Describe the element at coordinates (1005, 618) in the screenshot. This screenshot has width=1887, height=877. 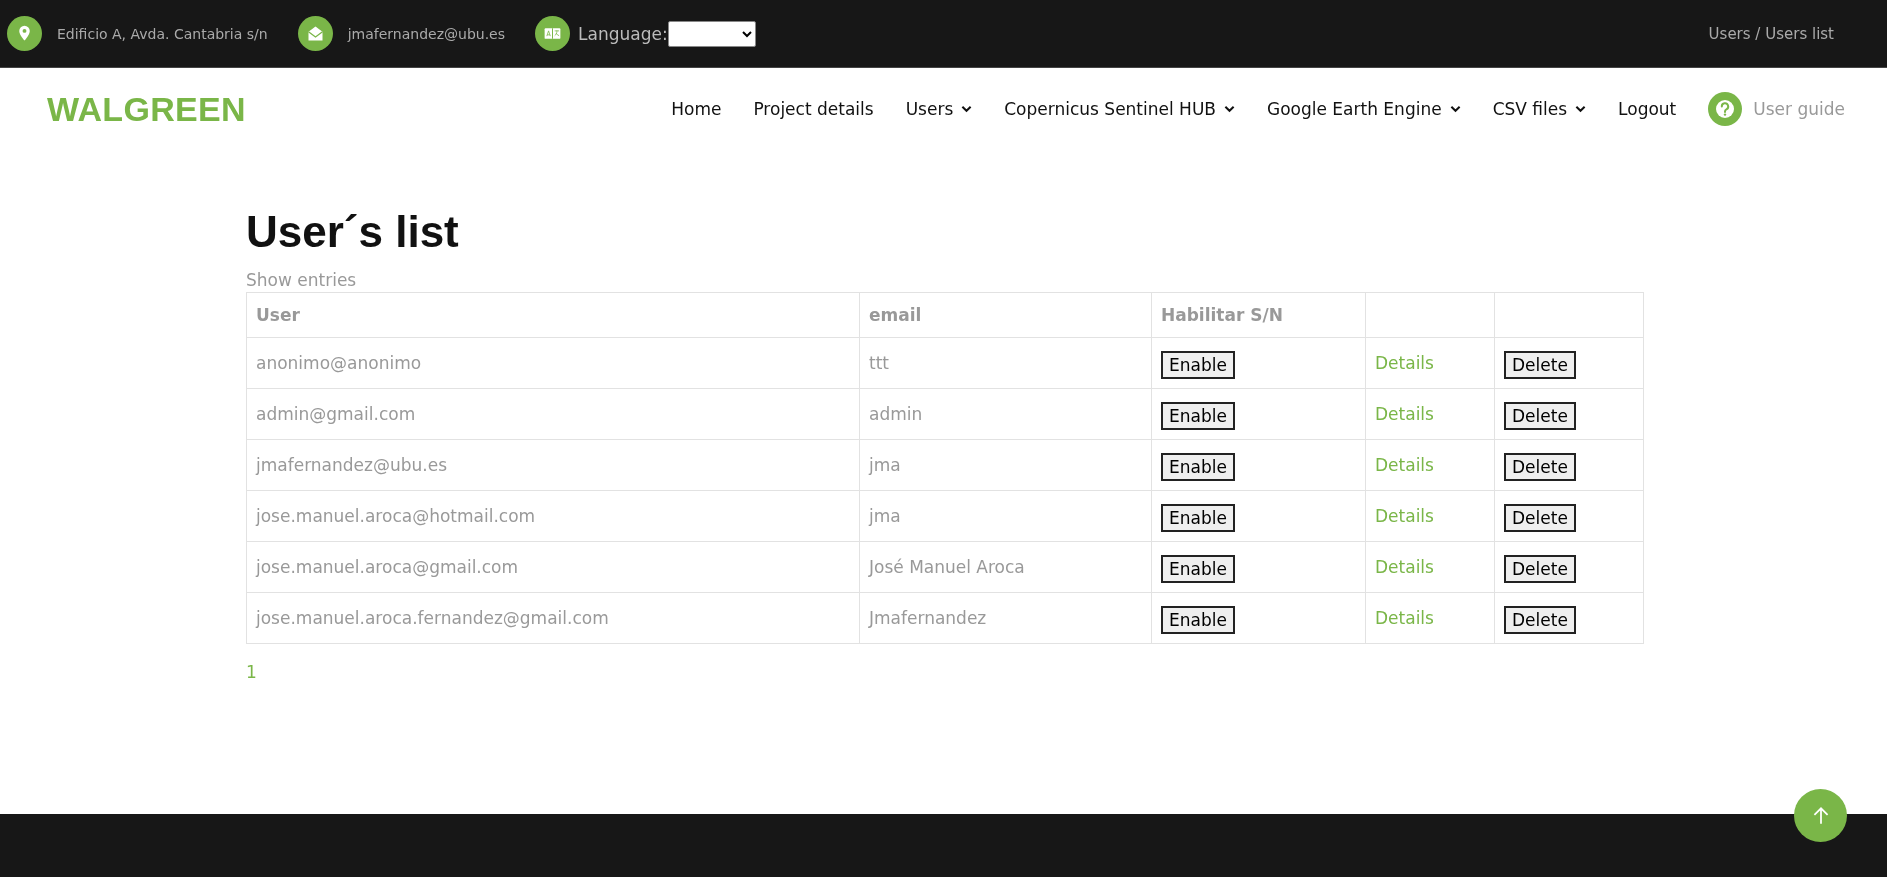
I see `table-cell: Jmafernandez` at that location.